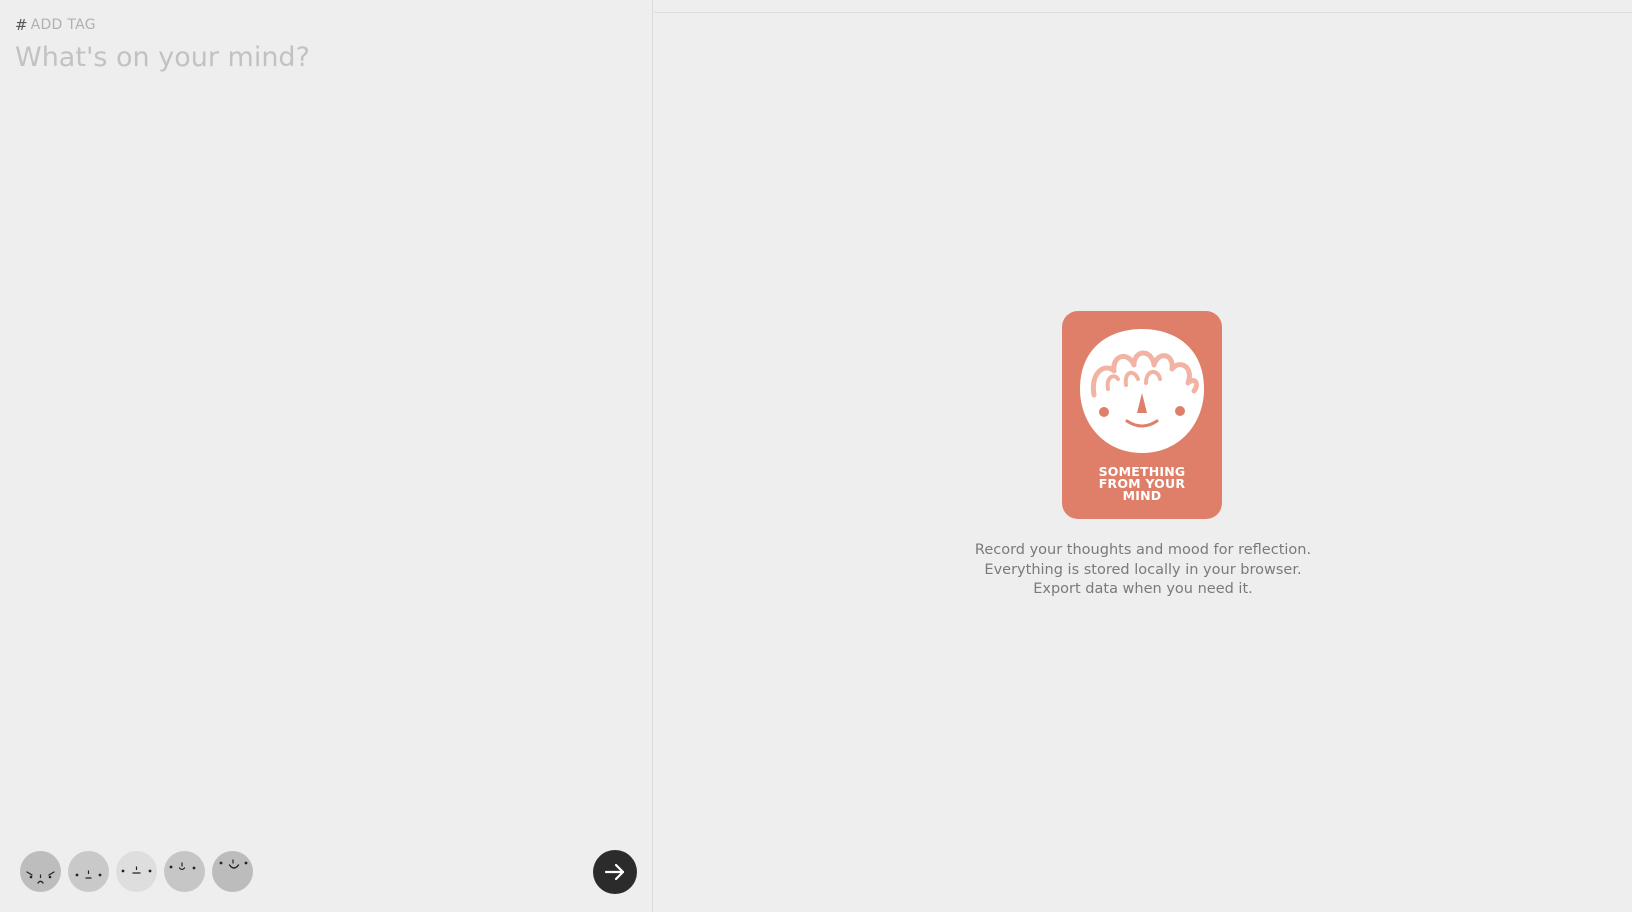 The width and height of the screenshot is (1632, 912). What do you see at coordinates (184, 871) in the screenshot?
I see `content-mood-icon` at bounding box center [184, 871].